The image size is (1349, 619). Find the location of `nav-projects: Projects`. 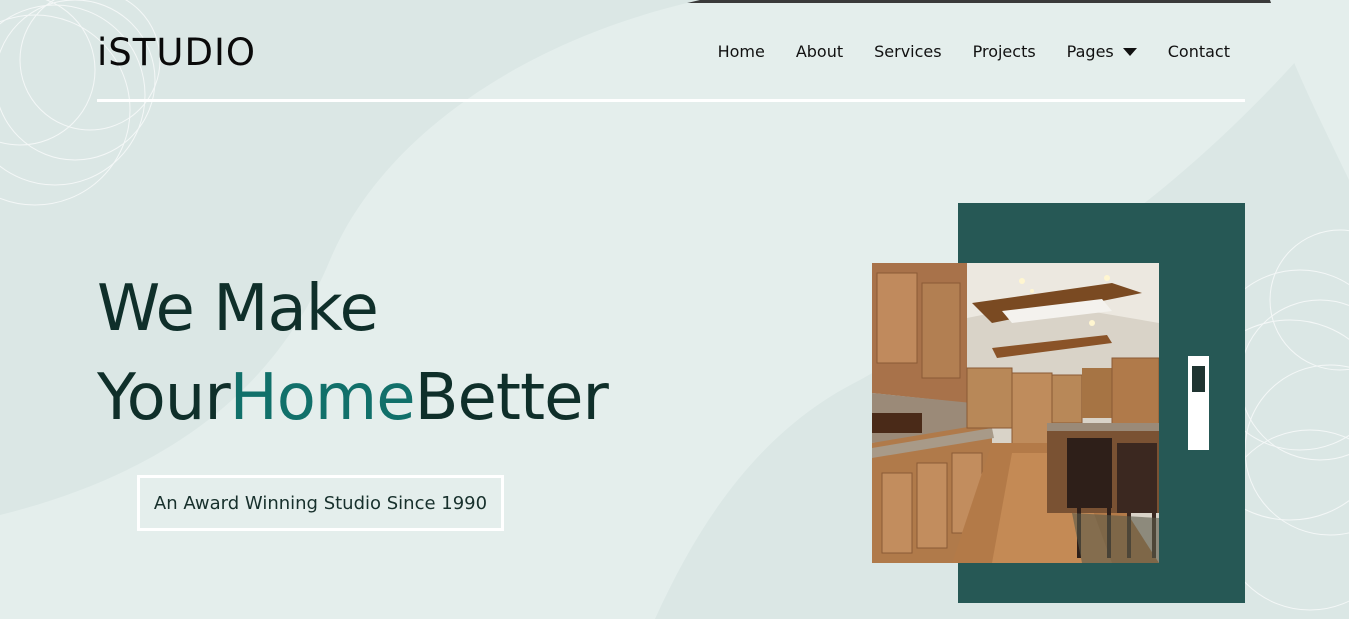

nav-projects: Projects is located at coordinates (1004, 52).